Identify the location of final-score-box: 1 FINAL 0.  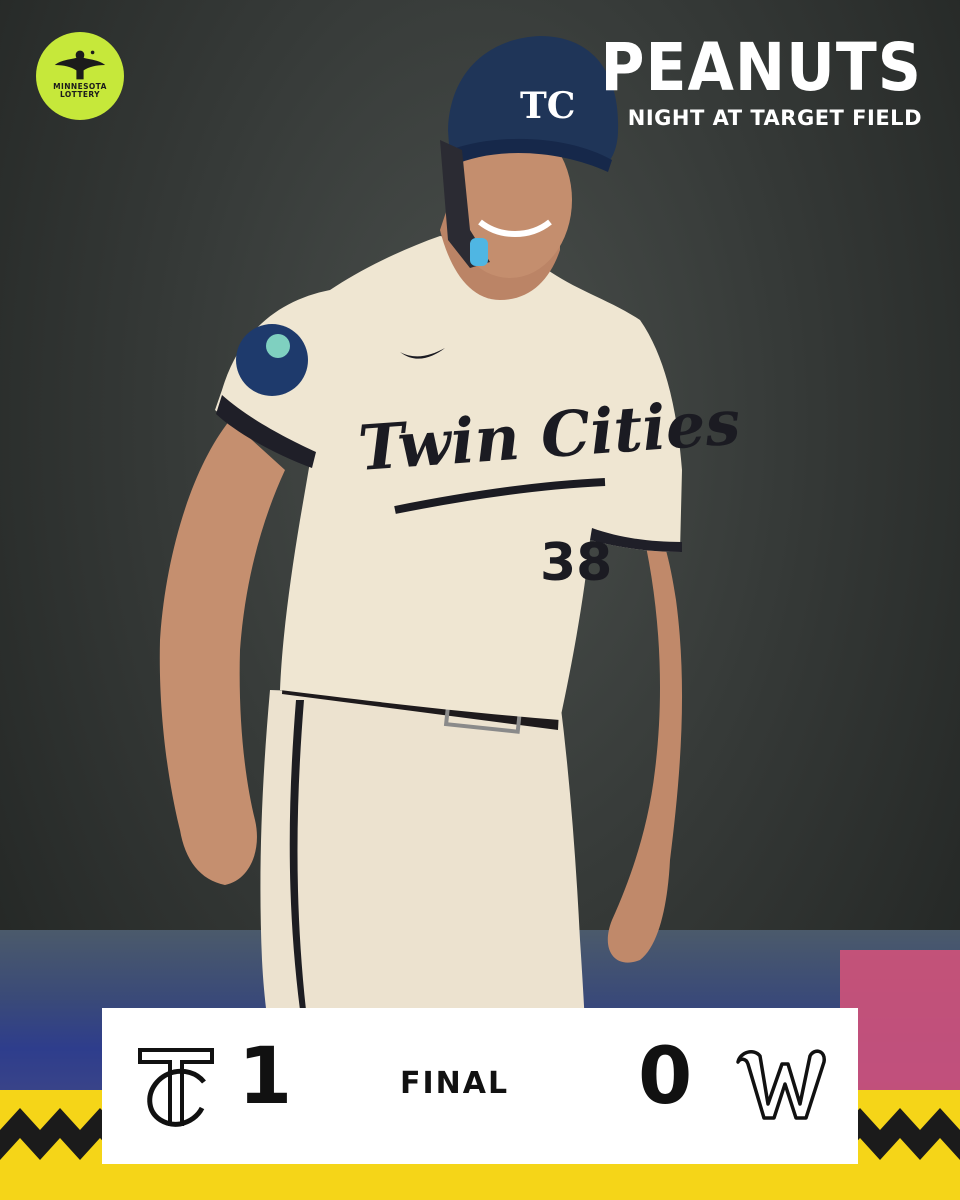
(480, 1086).